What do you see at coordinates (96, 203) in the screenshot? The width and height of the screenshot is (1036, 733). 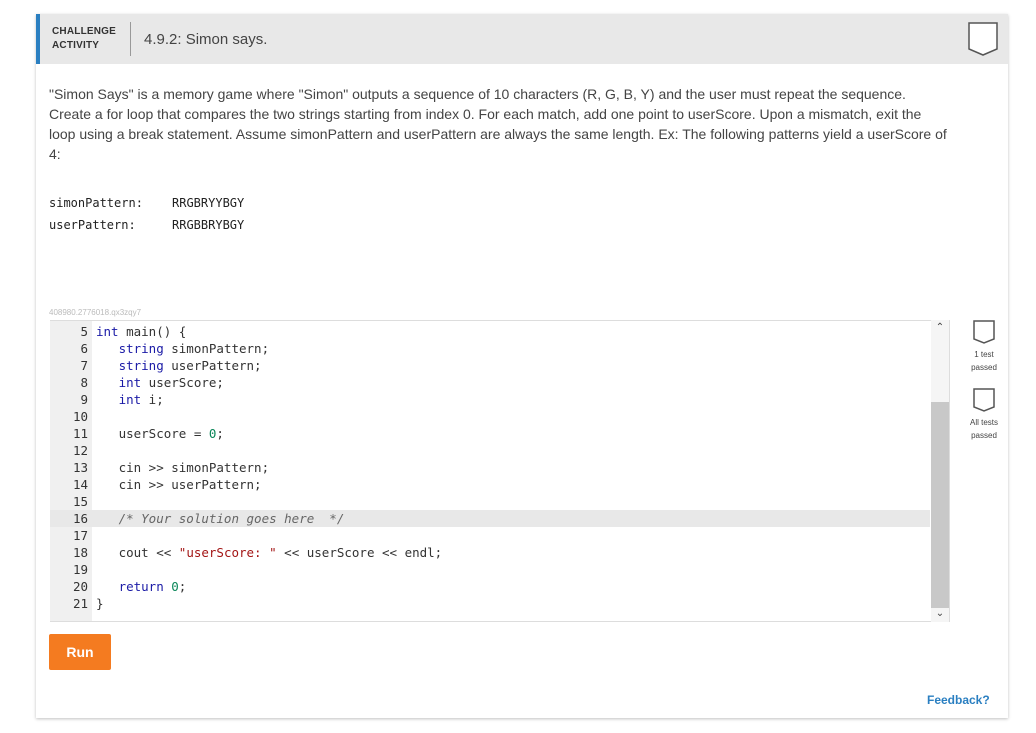 I see `simon-pattern-label: simonPattern:` at bounding box center [96, 203].